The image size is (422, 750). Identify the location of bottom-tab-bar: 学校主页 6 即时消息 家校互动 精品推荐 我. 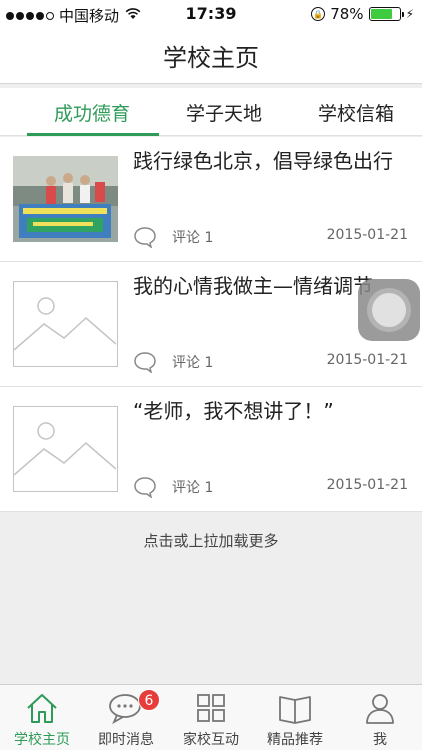
(211, 717).